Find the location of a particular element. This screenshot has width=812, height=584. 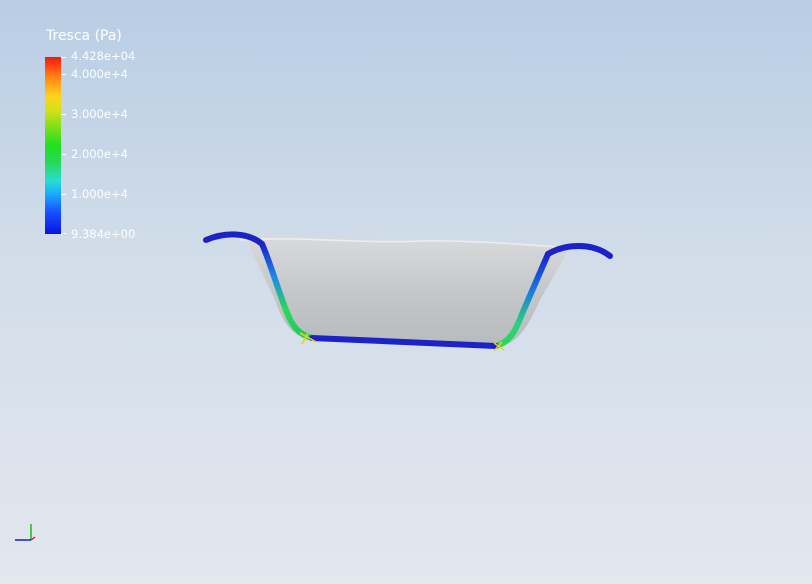

axes-triad-icon is located at coordinates (25, 532).